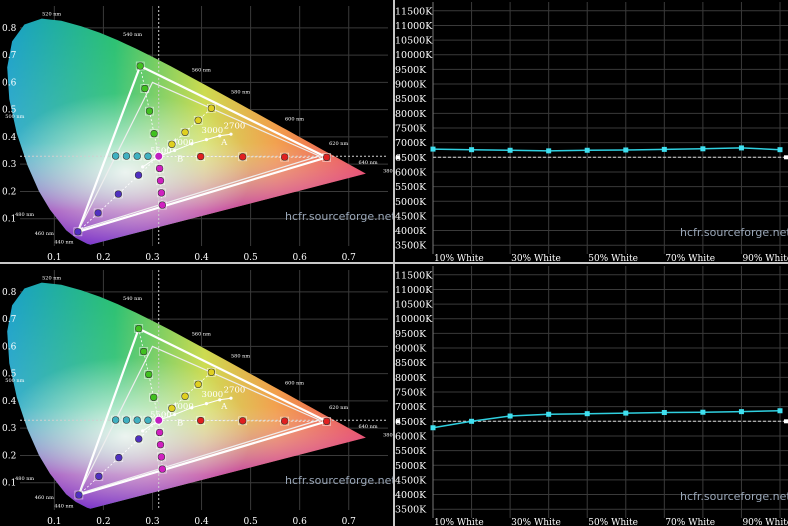  Describe the element at coordinates (201, 521) in the screenshot. I see `x-tick-label: 0.4` at that location.